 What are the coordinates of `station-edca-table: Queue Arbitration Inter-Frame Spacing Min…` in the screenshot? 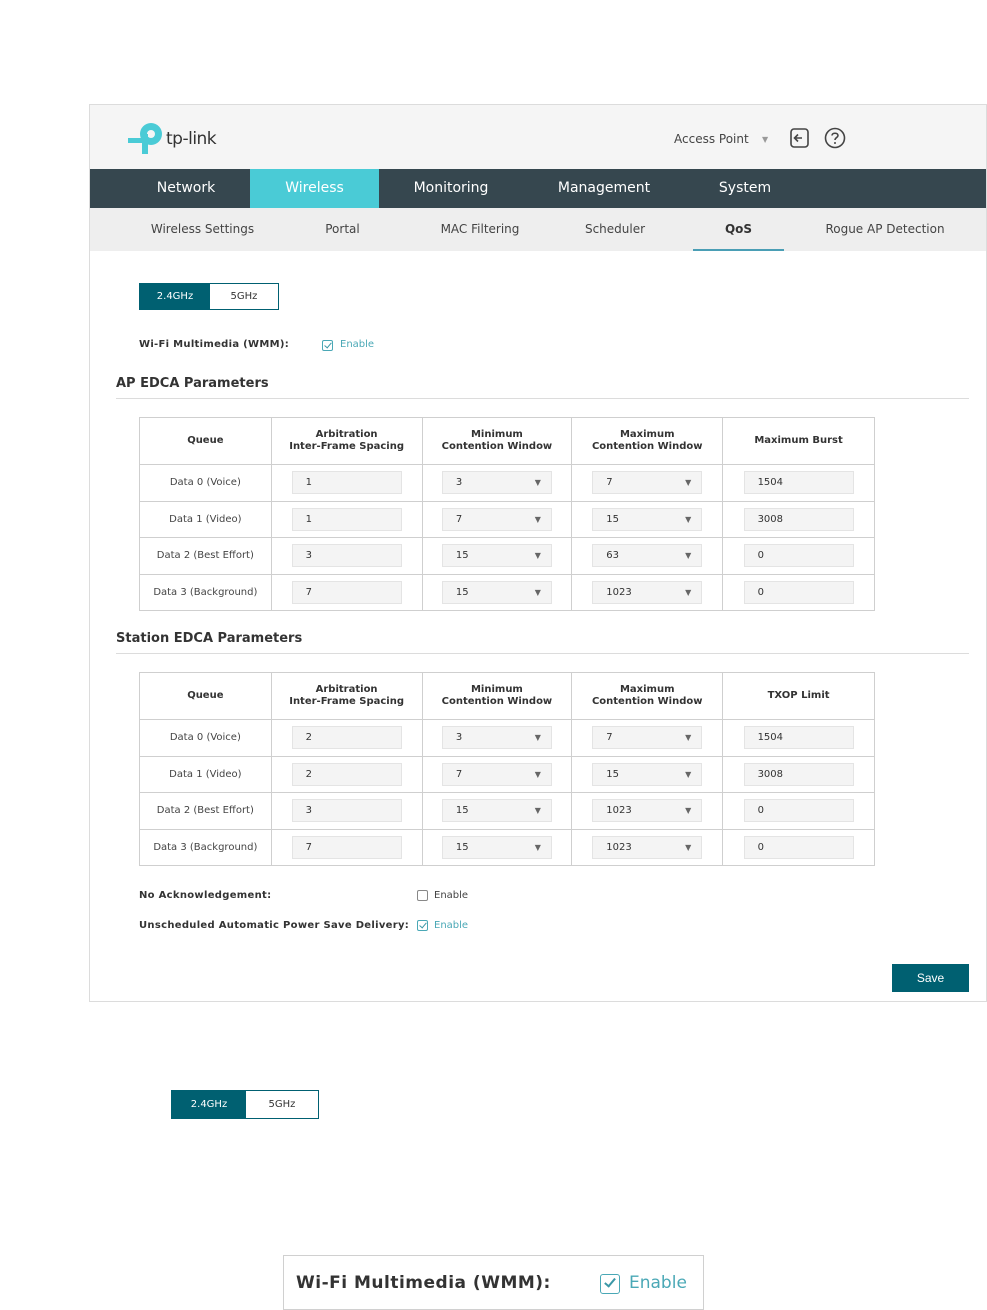 It's located at (507, 769).